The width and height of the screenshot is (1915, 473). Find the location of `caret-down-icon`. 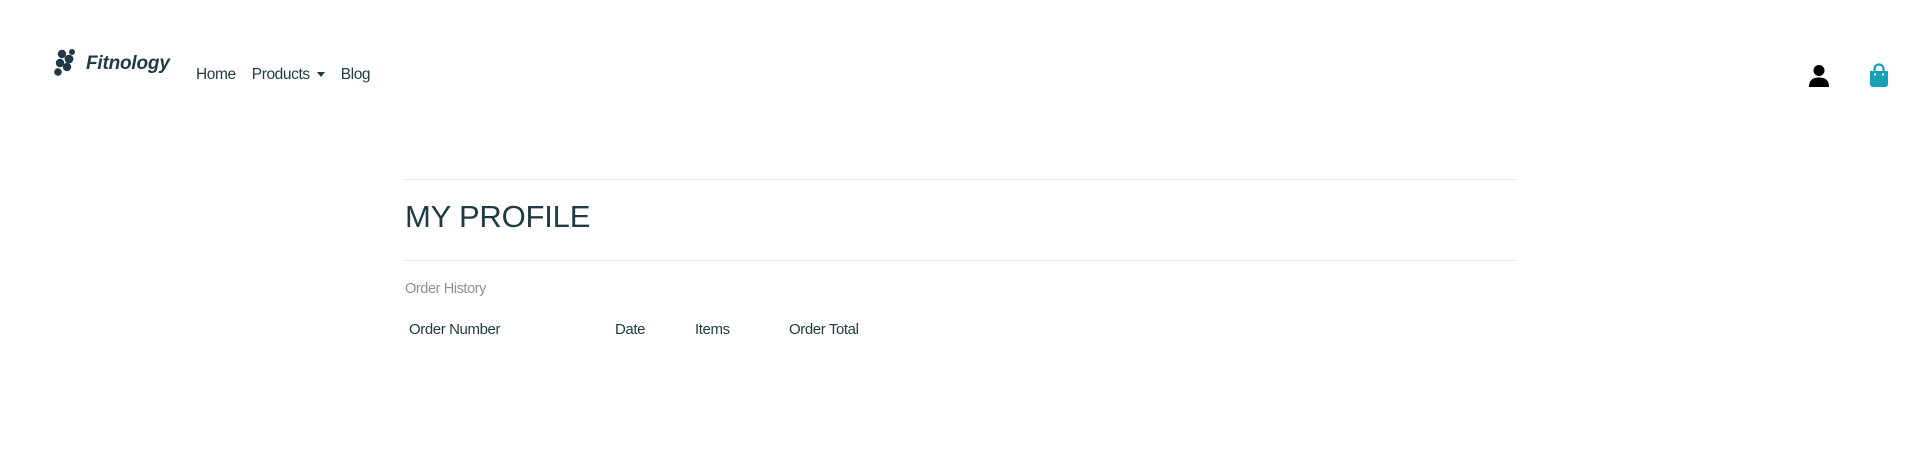

caret-down-icon is located at coordinates (320, 74).